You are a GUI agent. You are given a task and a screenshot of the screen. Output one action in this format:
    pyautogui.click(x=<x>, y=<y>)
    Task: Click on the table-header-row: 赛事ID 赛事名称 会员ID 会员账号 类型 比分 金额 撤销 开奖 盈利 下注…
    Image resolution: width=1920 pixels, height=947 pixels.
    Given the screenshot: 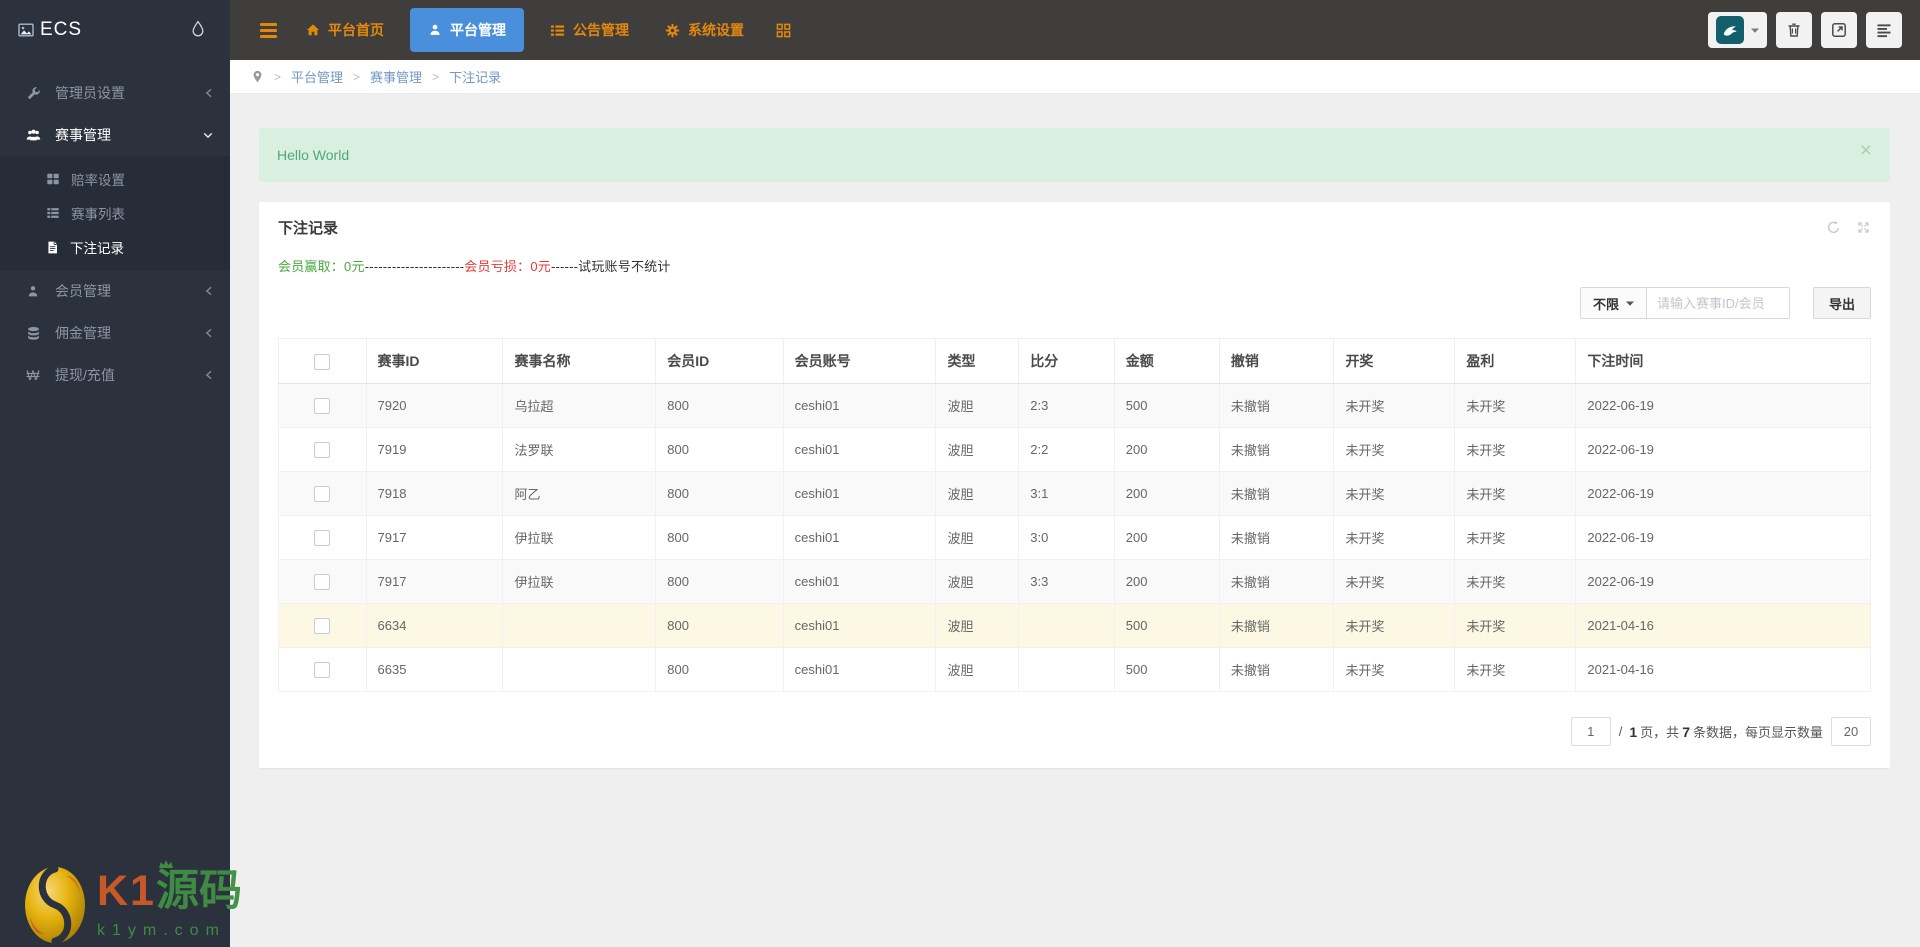 What is the action you would take?
    pyautogui.click(x=1074, y=361)
    